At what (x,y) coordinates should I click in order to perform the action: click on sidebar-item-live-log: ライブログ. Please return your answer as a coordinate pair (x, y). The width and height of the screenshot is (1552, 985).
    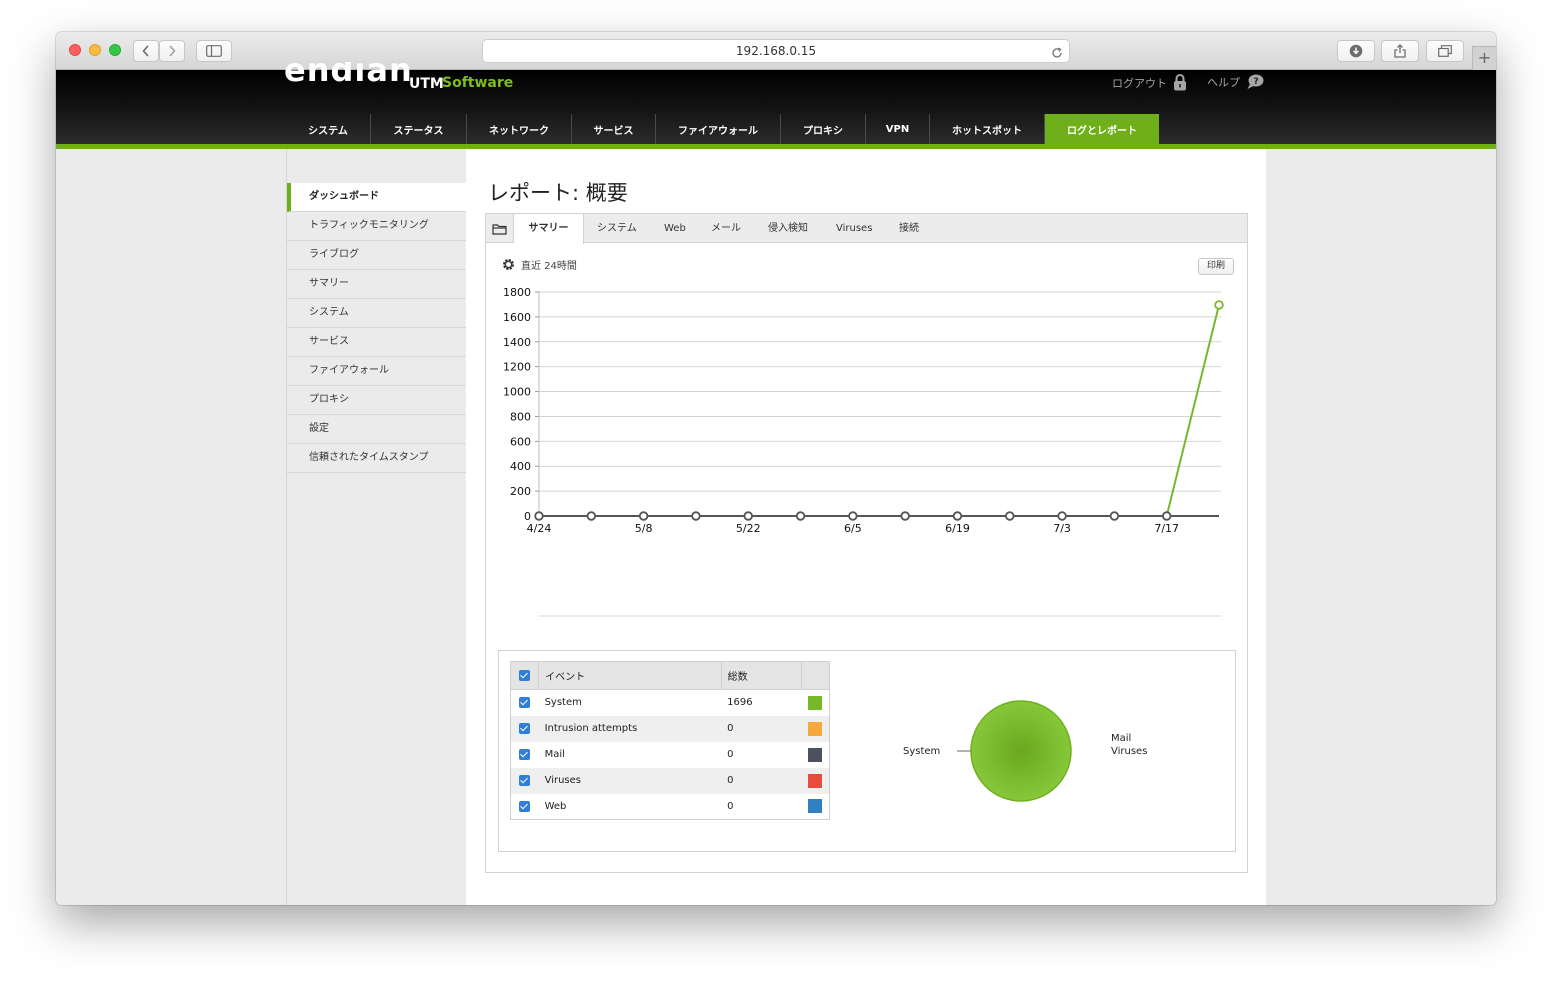
    Looking at the image, I should click on (377, 255).